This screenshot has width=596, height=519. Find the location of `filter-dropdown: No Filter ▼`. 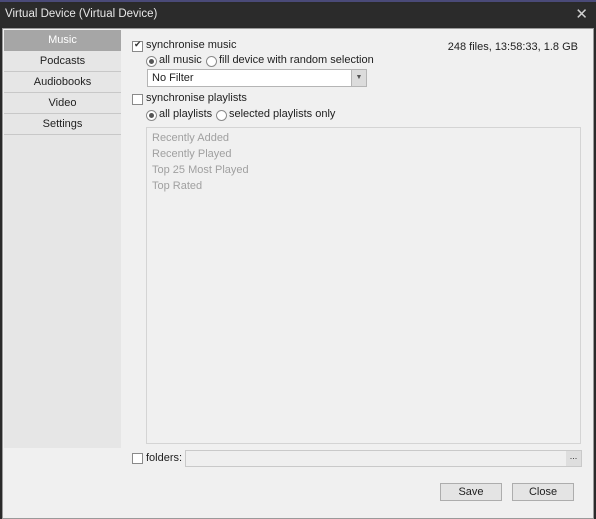

filter-dropdown: No Filter ▼ is located at coordinates (257, 78).